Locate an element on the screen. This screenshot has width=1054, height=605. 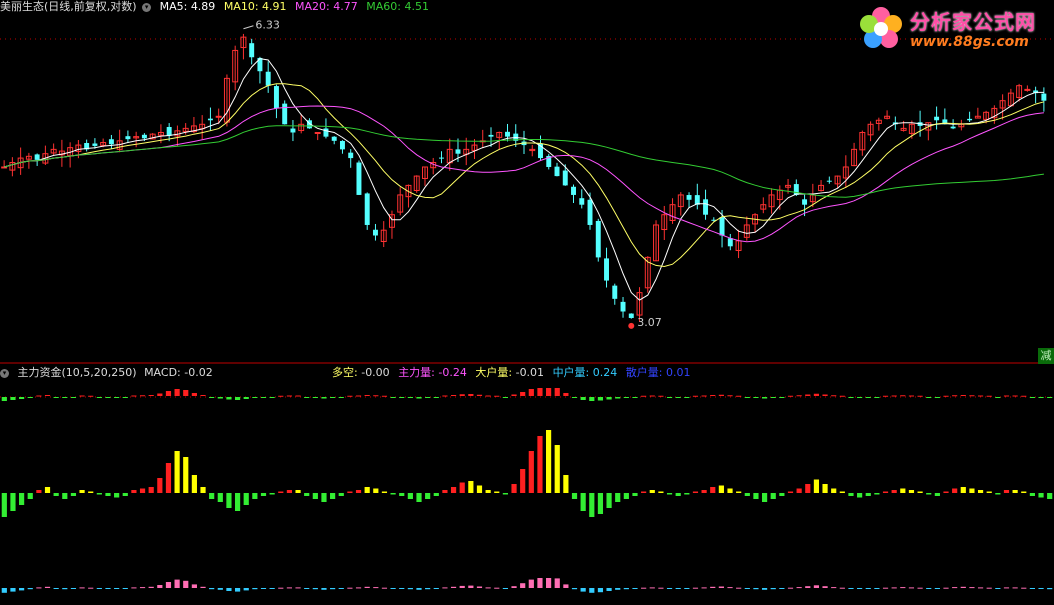
indicator-top-bars is located at coordinates (527, 394).